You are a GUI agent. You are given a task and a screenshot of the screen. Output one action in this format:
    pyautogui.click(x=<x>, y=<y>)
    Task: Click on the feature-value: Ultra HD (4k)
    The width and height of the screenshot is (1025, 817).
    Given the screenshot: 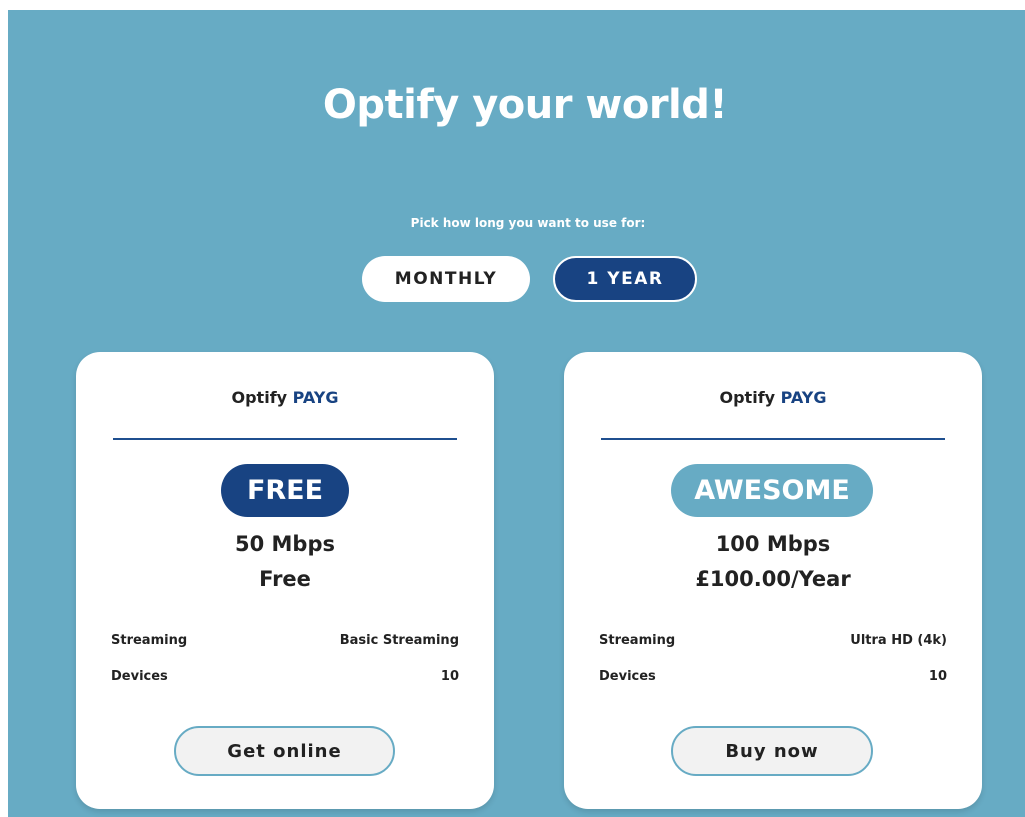 What is the action you would take?
    pyautogui.click(x=898, y=640)
    